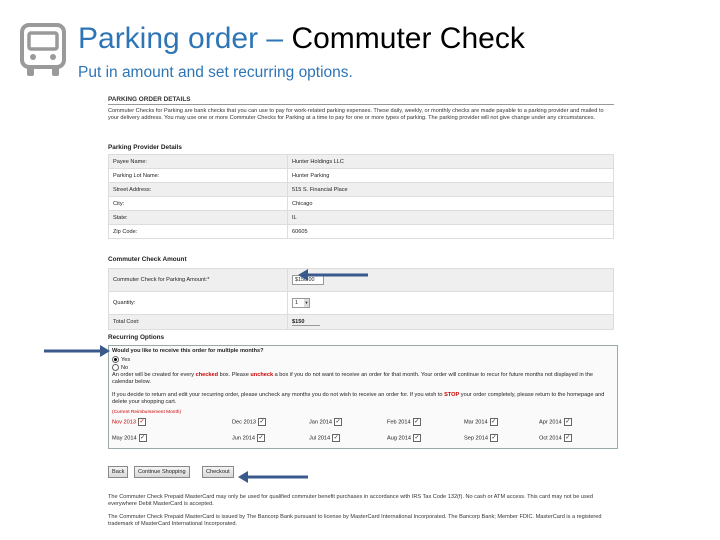 The height and width of the screenshot is (540, 720). What do you see at coordinates (361, 175) in the screenshot?
I see `table-row: Parking Lot Name: Hunter Parking` at bounding box center [361, 175].